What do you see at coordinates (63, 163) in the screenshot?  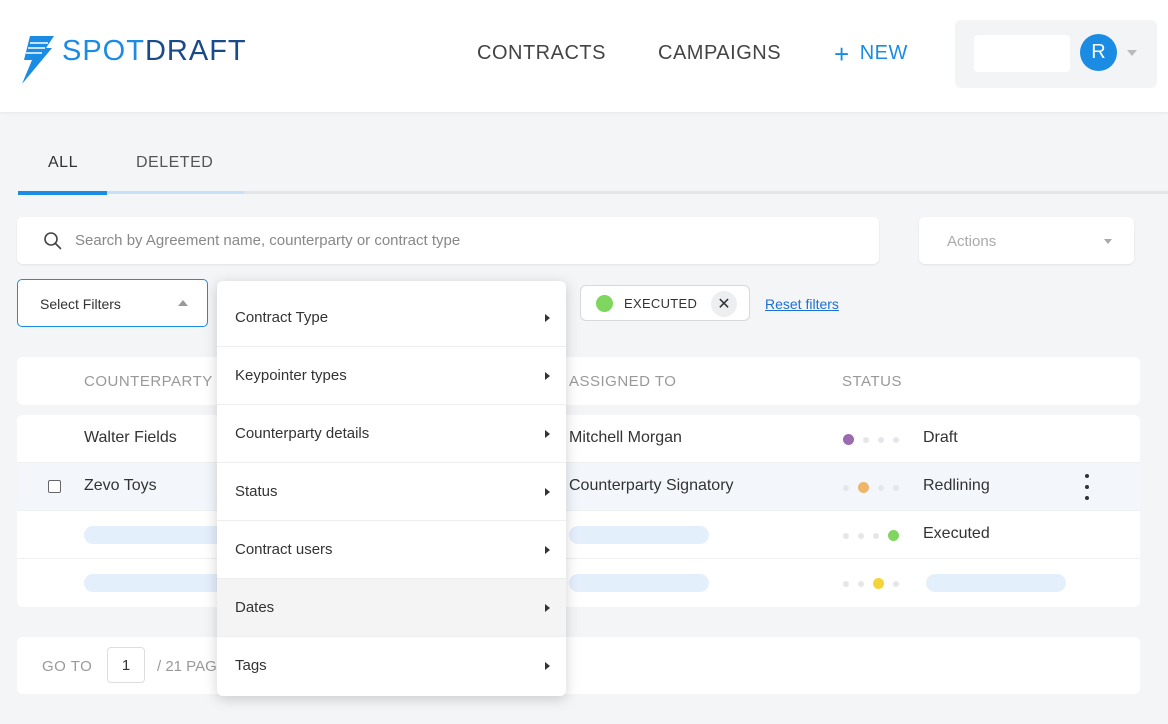 I see `tab-all: ALL` at bounding box center [63, 163].